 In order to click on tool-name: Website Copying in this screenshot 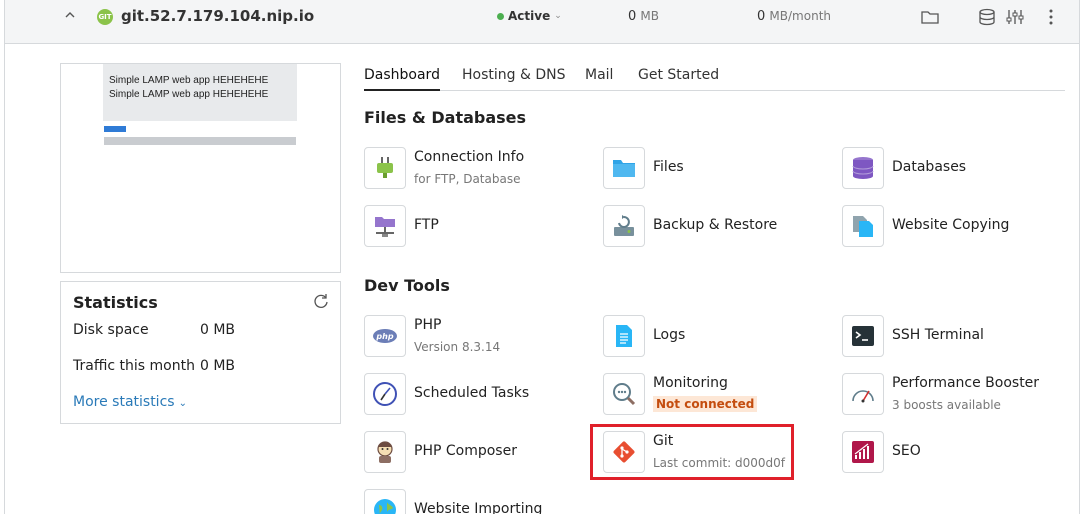, I will do `click(951, 225)`.